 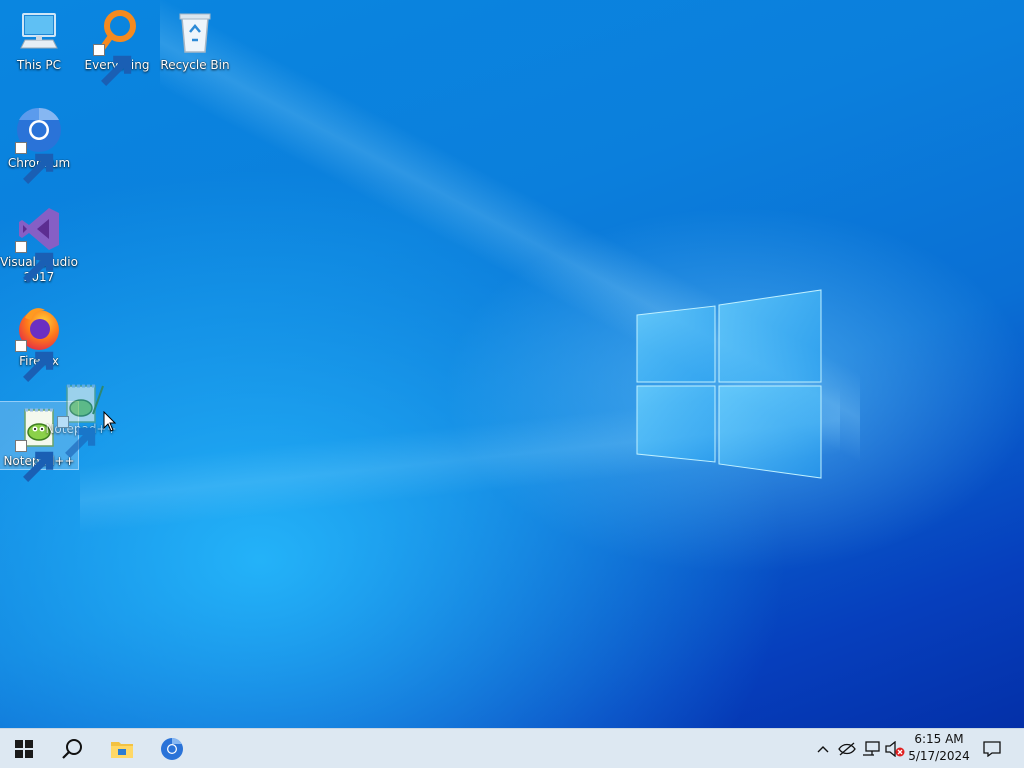 I want to click on action-center-button, so click(x=992, y=748).